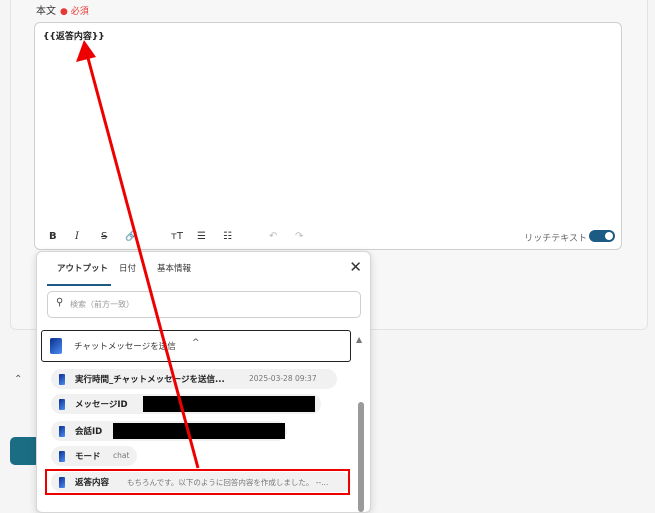 The width and height of the screenshot is (655, 513). Describe the element at coordinates (602, 236) in the screenshot. I see `rich-text-toggle` at that location.